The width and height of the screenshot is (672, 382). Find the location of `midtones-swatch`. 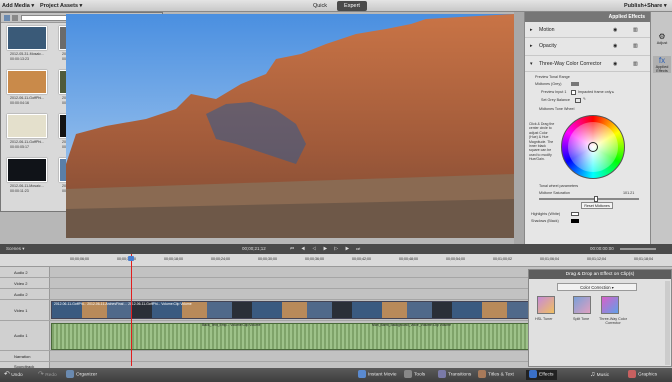

midtones-swatch is located at coordinates (575, 84).